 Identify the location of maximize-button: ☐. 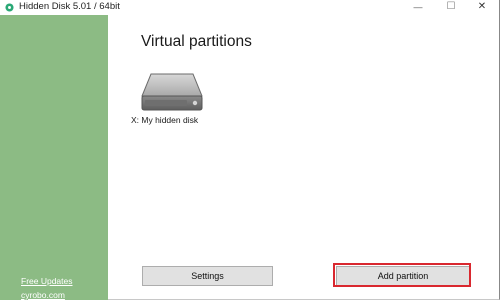
(451, 6).